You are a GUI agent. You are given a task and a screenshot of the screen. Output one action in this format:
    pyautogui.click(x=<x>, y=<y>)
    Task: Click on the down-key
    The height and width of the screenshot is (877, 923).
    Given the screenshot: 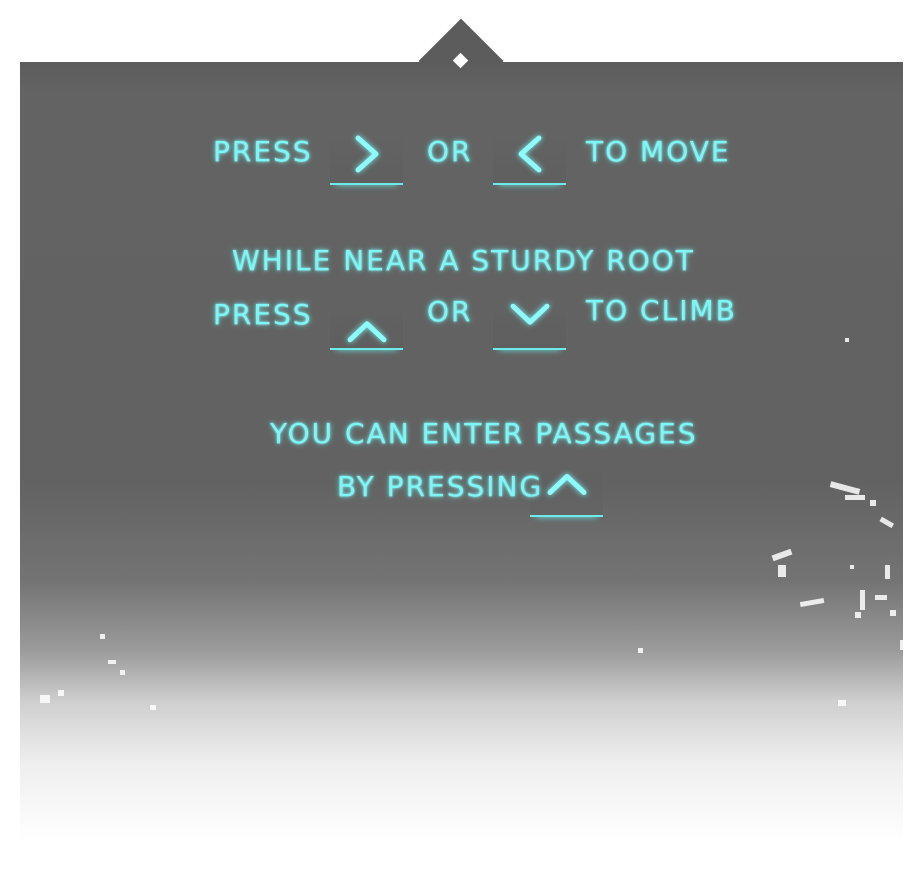 What is the action you would take?
    pyautogui.click(x=529, y=324)
    